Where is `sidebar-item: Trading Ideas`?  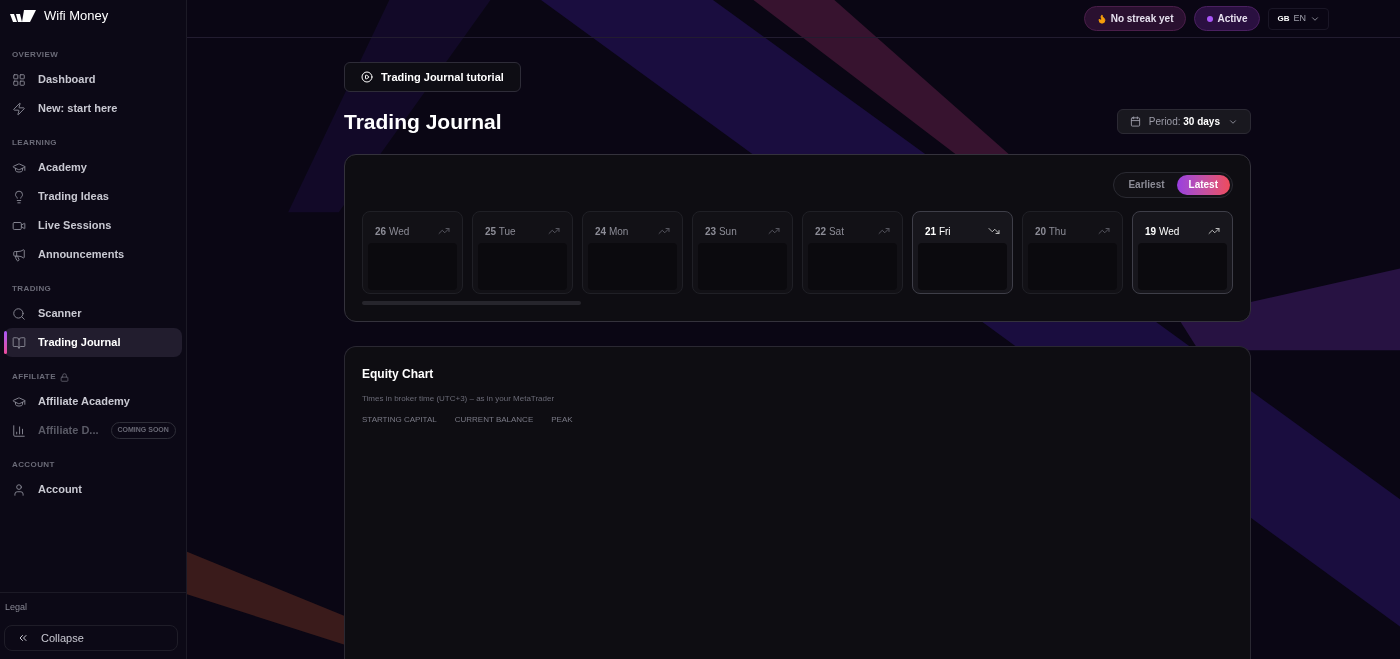 sidebar-item: Trading Ideas is located at coordinates (93, 196).